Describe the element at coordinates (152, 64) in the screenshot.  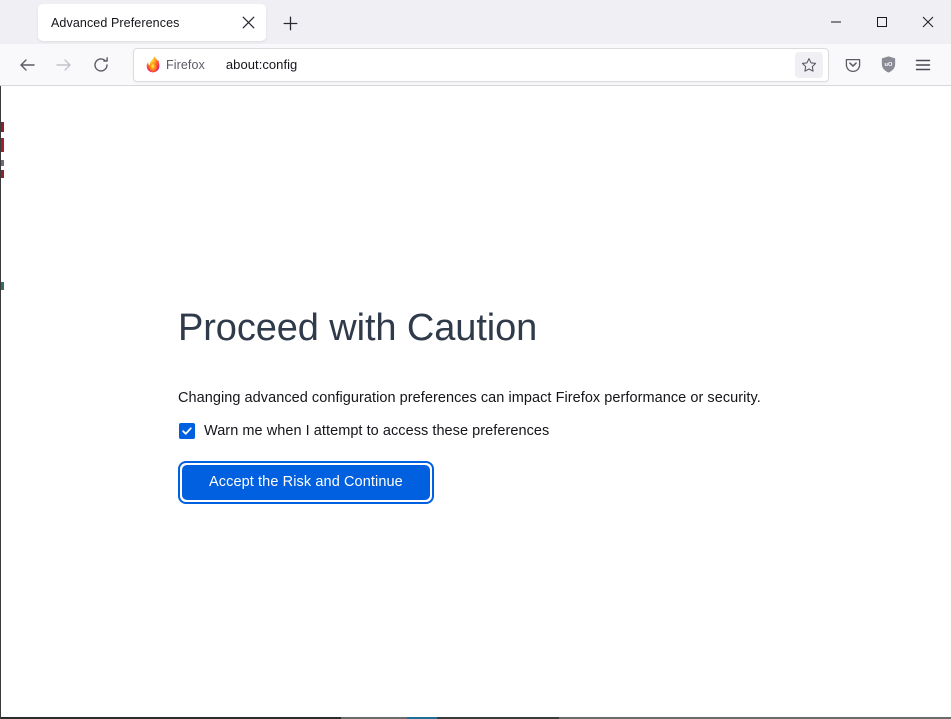
I see `firefox-logo-icon` at that location.